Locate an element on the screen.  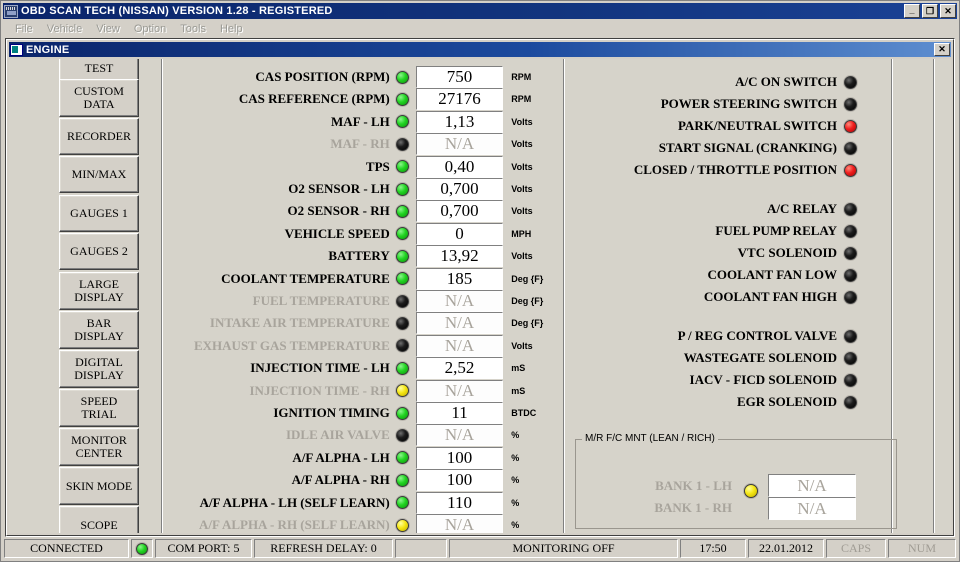
data-row-idle-air-valve: IDLE AIR VALVE N/A% is located at coordinates (365, 435).